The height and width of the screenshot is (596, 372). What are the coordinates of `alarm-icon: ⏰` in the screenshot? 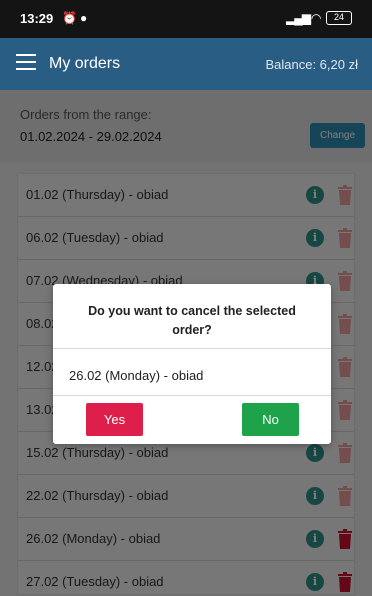 It's located at (69, 18).